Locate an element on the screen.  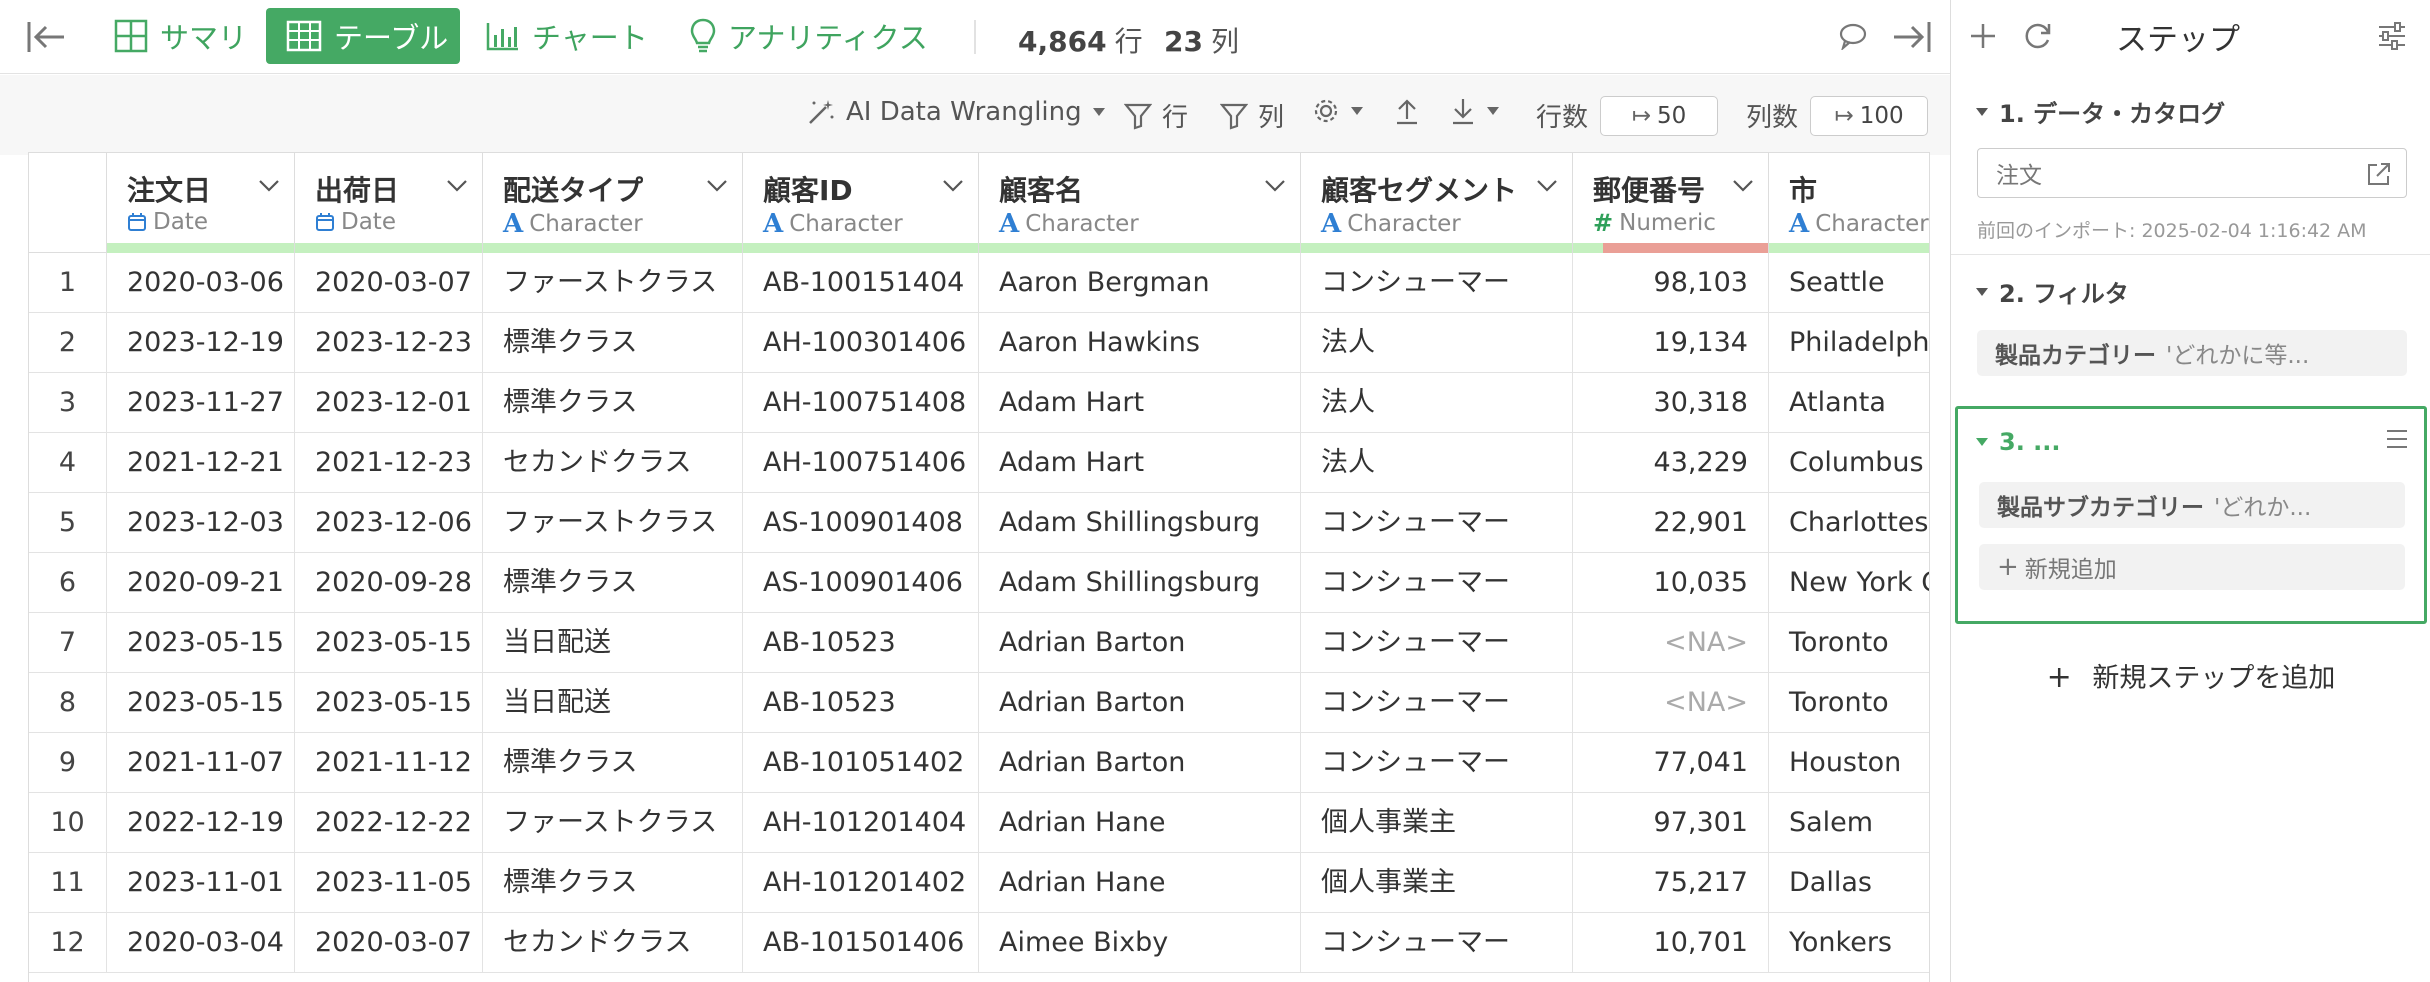
table-cell: 98,103 is located at coordinates (1671, 283).